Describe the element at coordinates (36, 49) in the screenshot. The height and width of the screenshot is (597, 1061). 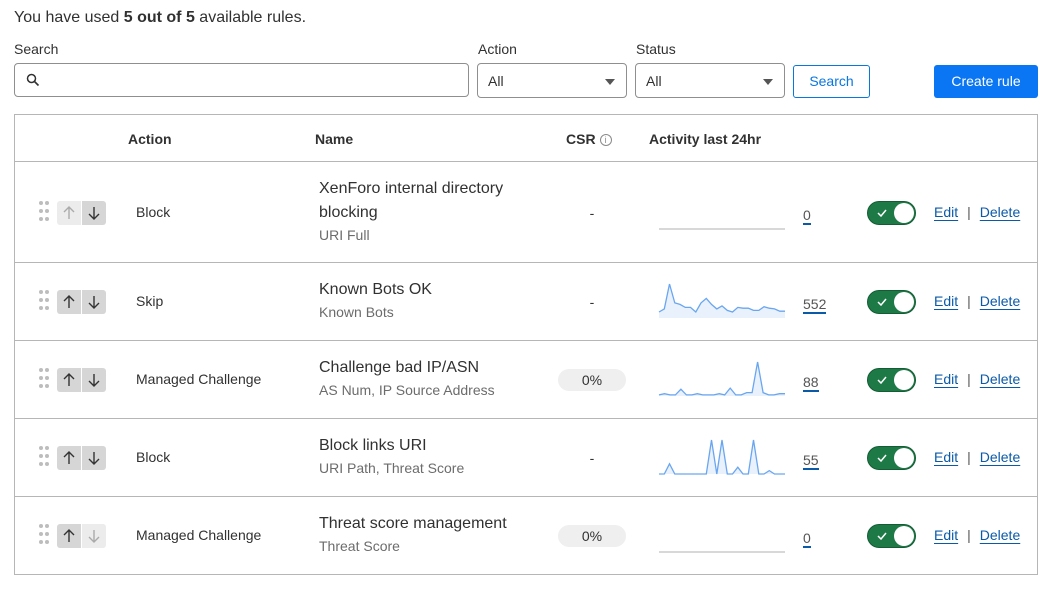
I see `search-label: Search` at that location.